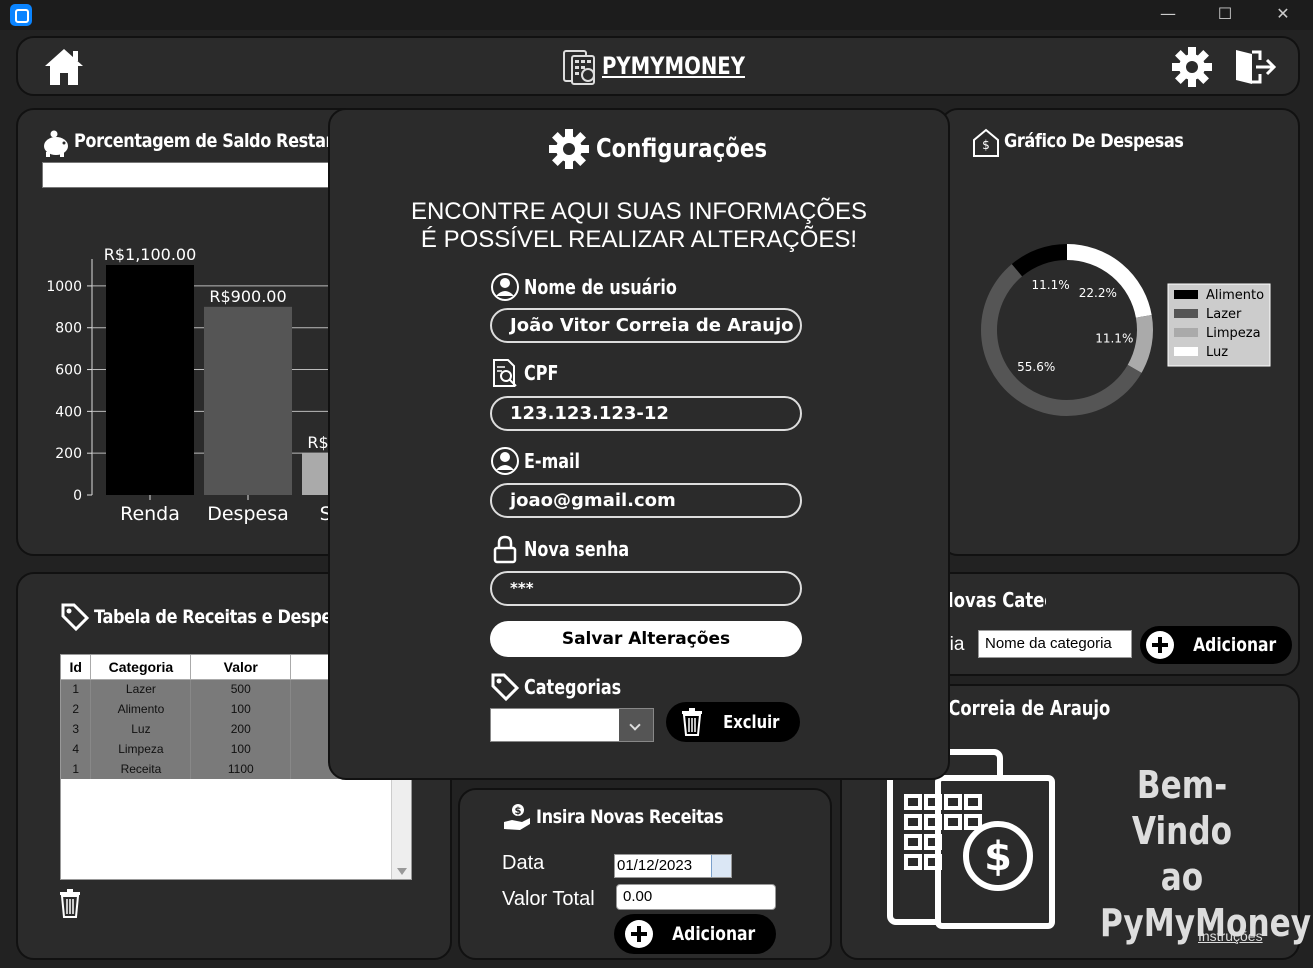 The height and width of the screenshot is (968, 1313). Describe the element at coordinates (76, 667) in the screenshot. I see `column-header-id: Id` at that location.